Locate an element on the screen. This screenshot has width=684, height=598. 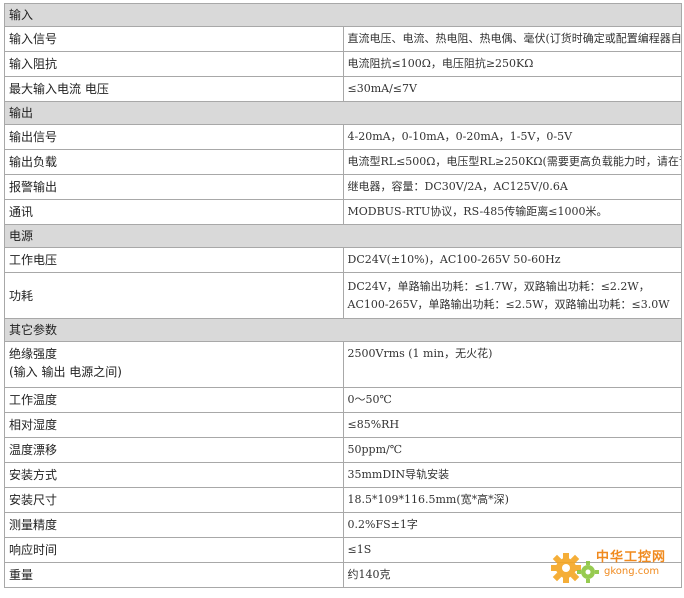
table-row: 最大输入电流 电压 ≤30mA/≤7V is located at coordinates (343, 89).